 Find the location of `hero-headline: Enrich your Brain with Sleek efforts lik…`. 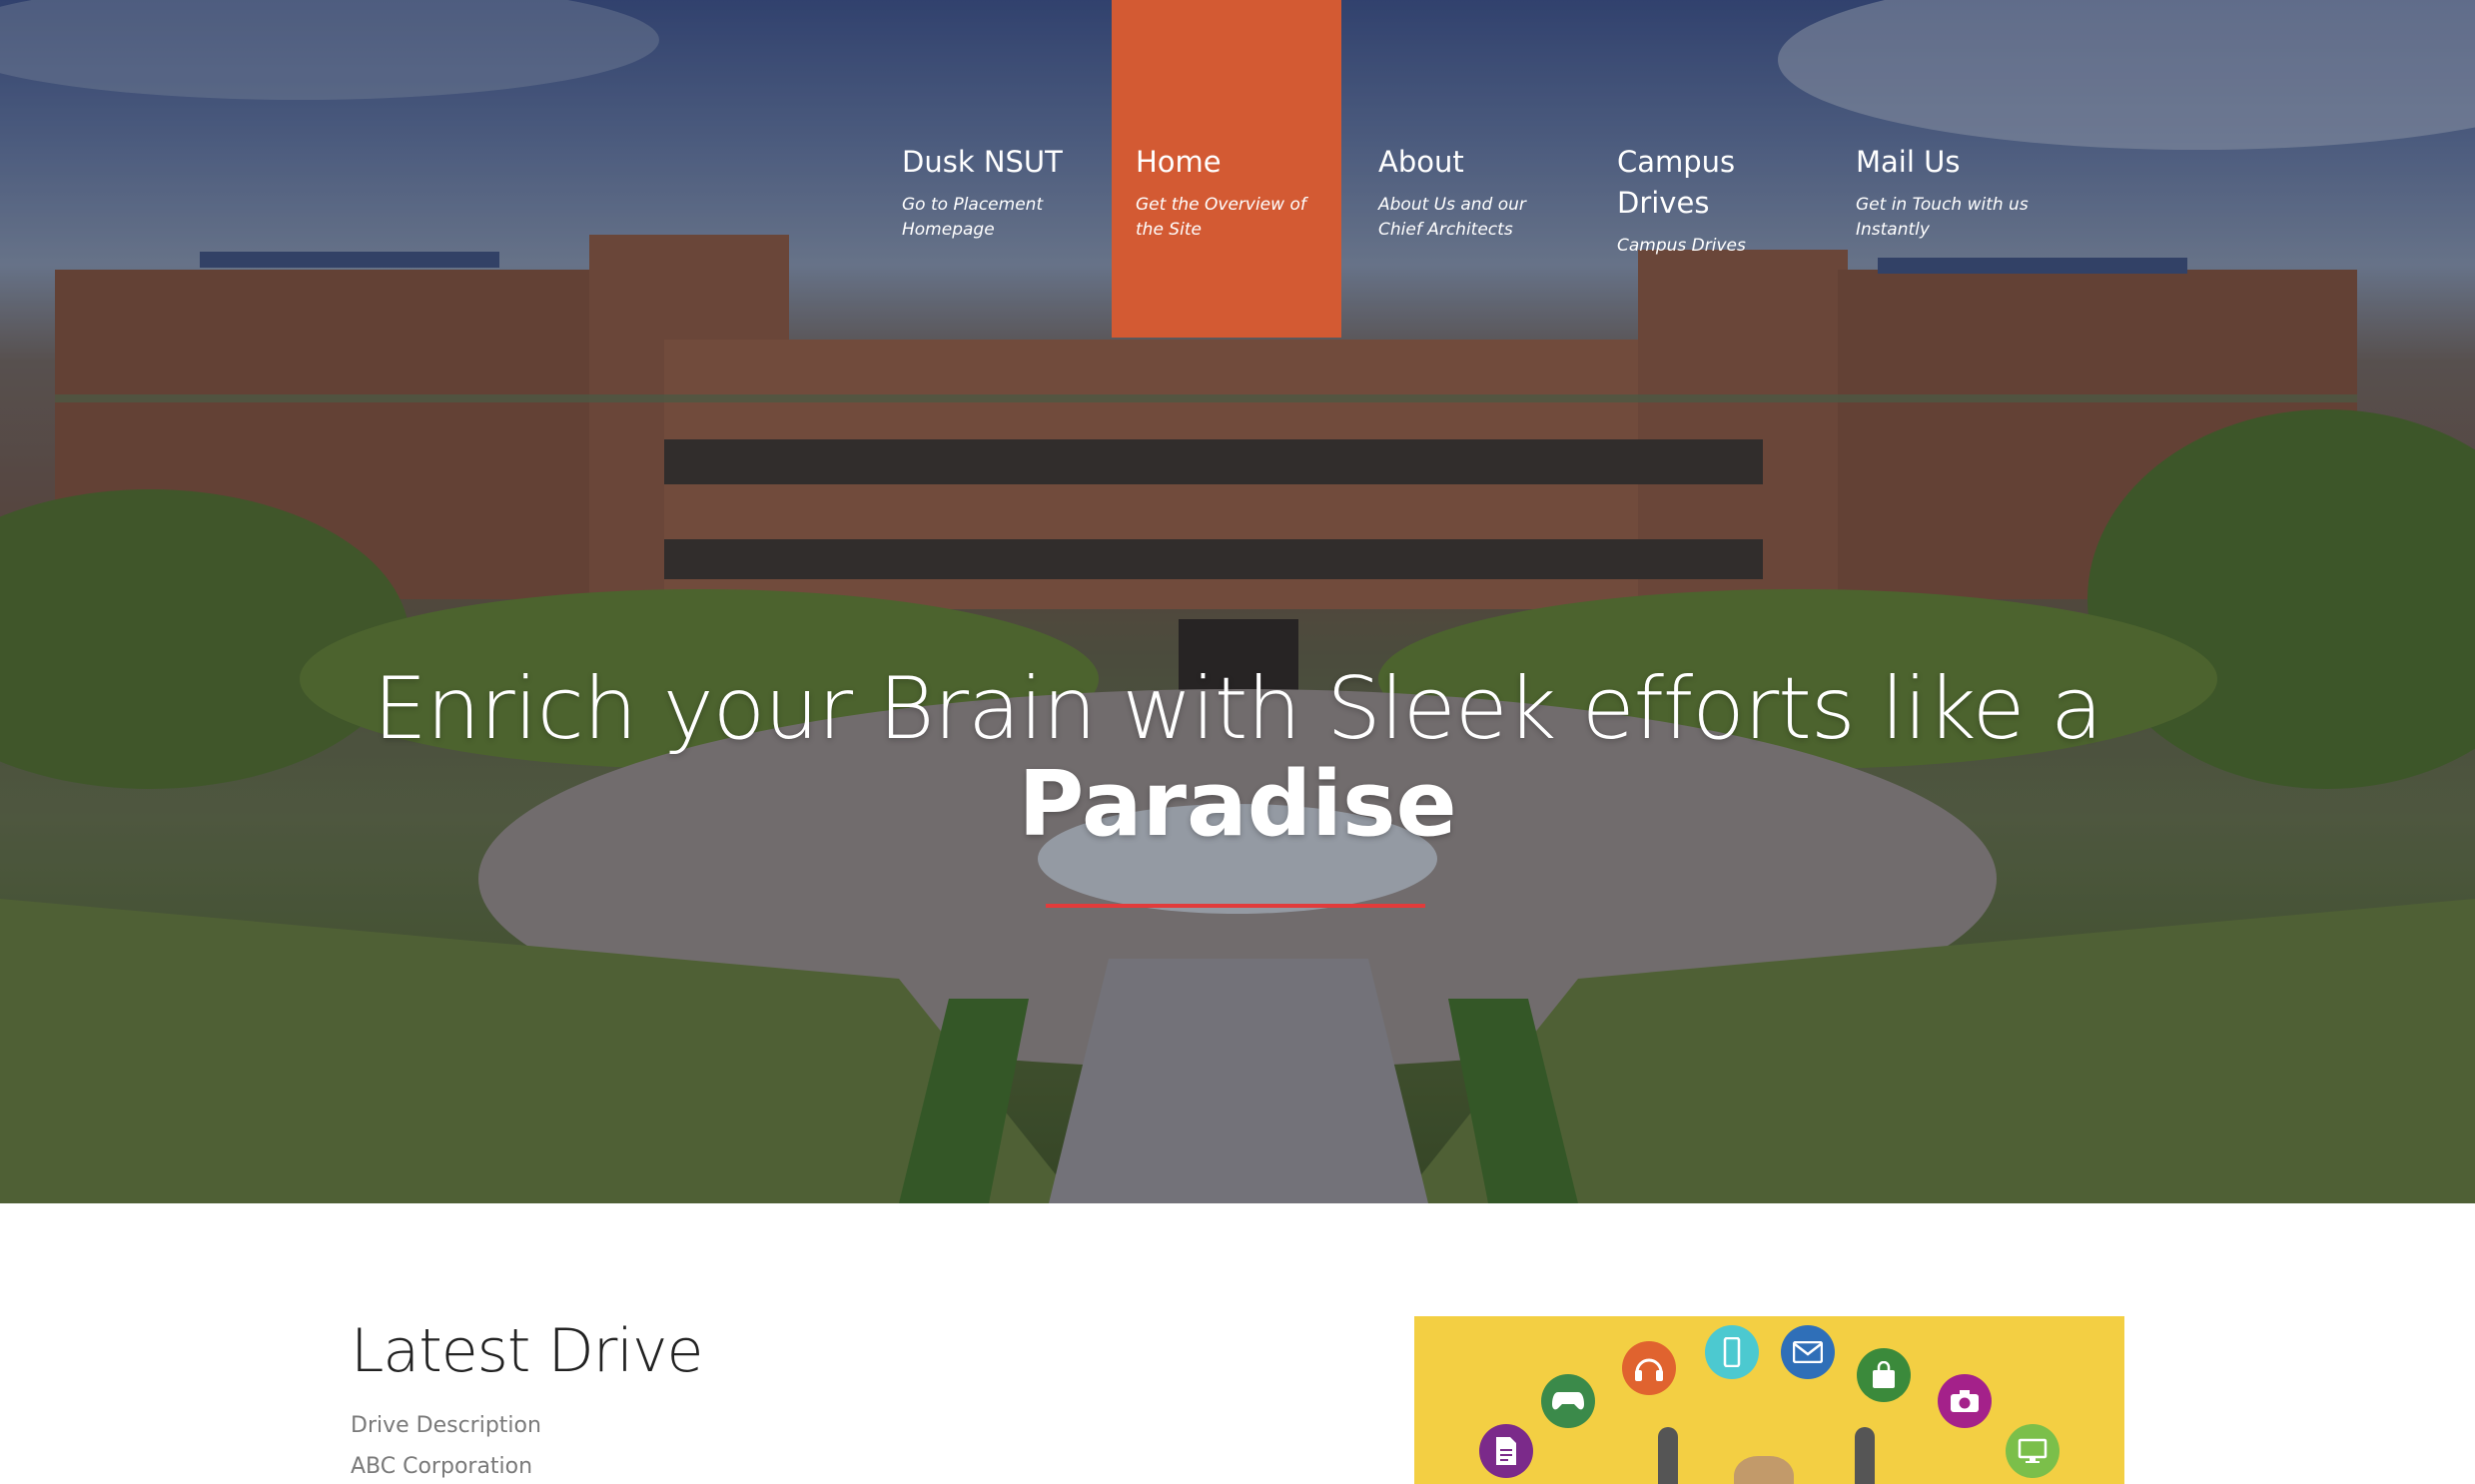

hero-headline: Enrich your Brain with Sleek efforts lik… is located at coordinates (1237, 758).